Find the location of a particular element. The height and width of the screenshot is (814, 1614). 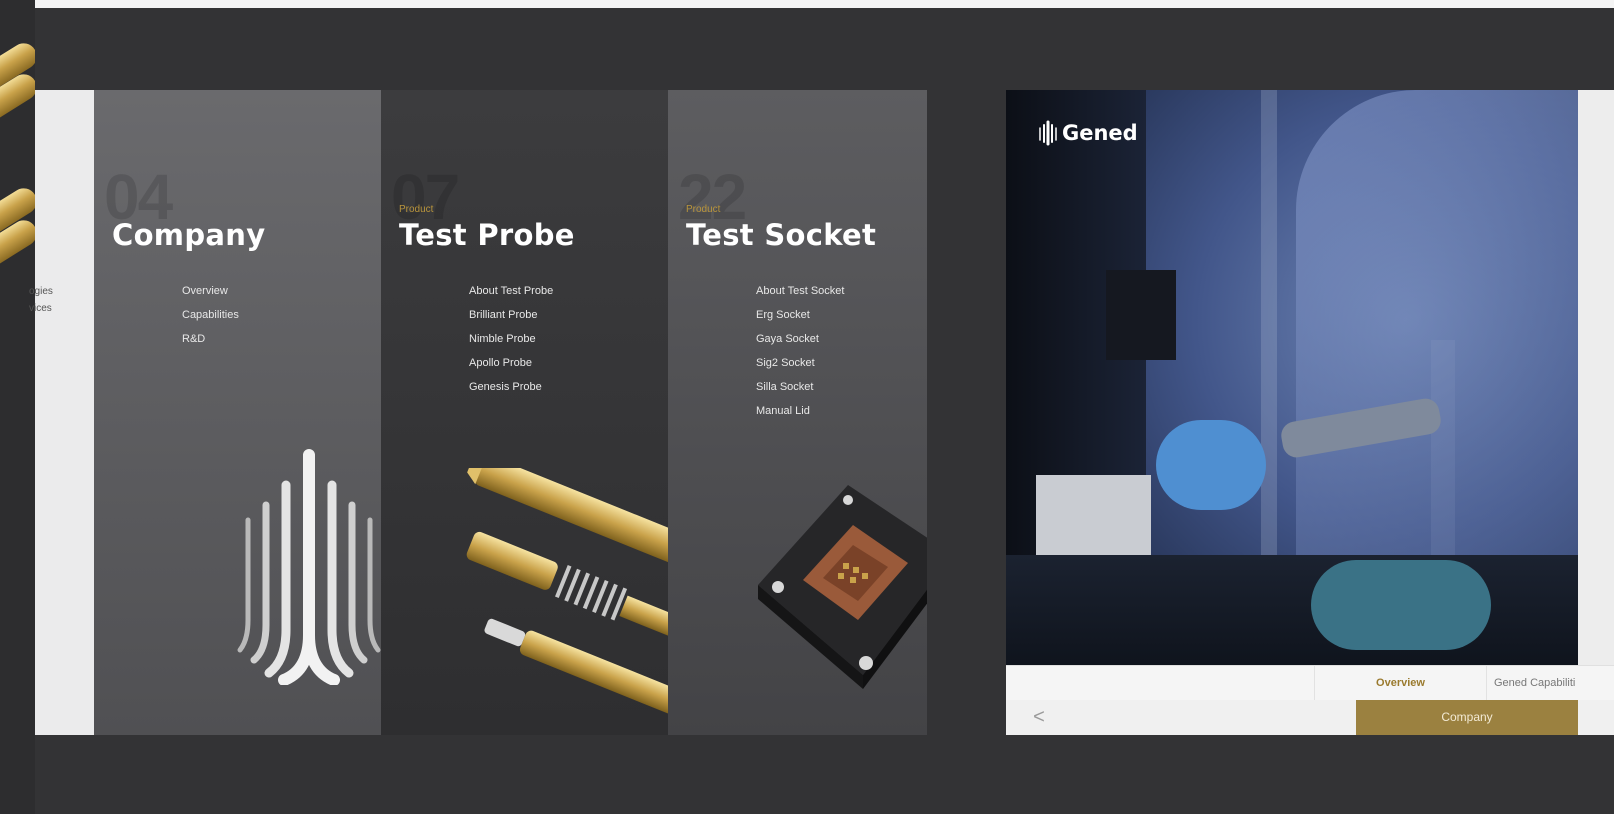

menu-column-company: 04 Company Overview Capabilities R&D is located at coordinates (237, 412).